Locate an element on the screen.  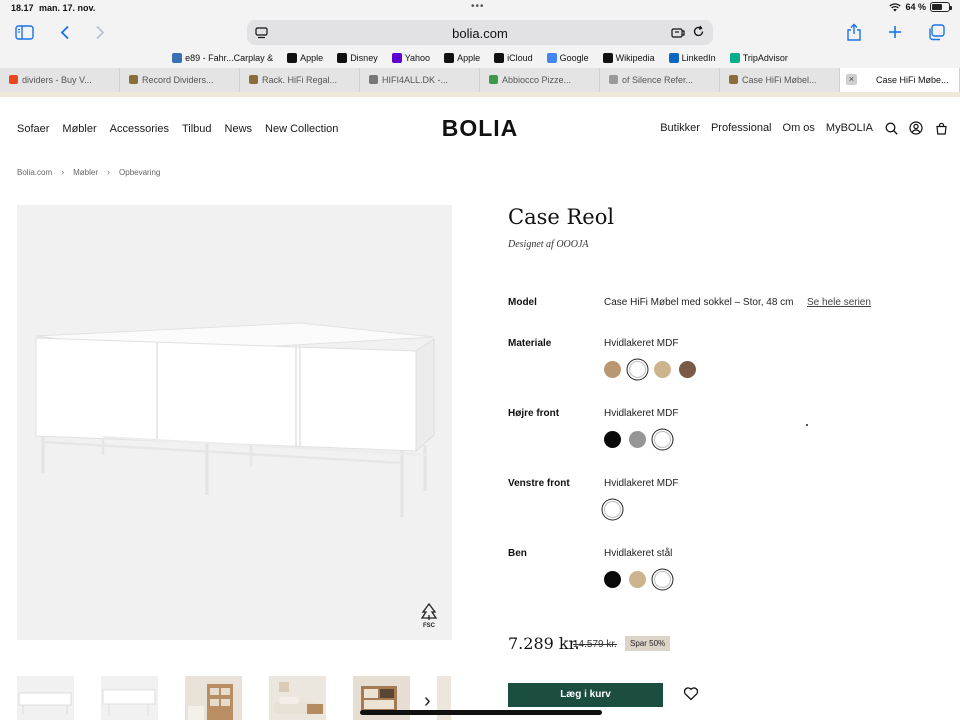
favorite-item: e89 - Fahr...Carplay & is located at coordinates (222, 58).